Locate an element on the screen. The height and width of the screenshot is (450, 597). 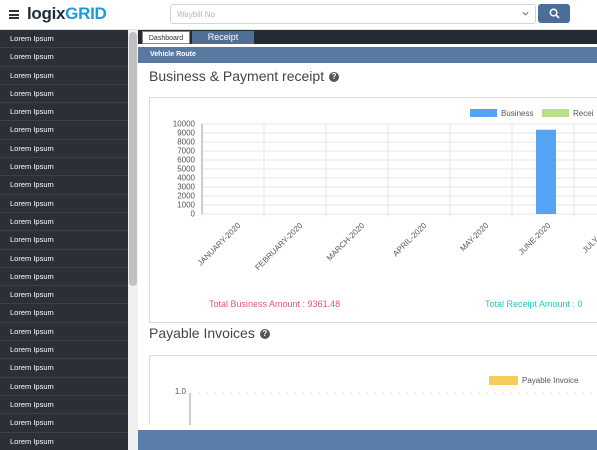
legend-swatch-receipt is located at coordinates (555, 113).